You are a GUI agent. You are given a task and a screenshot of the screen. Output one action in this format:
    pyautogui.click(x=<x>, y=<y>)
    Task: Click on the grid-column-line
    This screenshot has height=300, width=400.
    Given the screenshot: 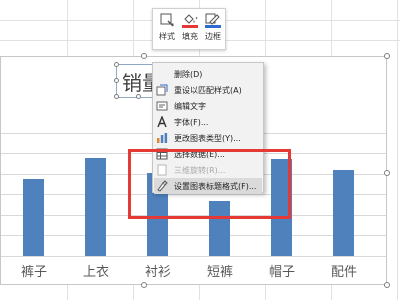 What is the action you would take?
    pyautogui.click(x=397, y=150)
    